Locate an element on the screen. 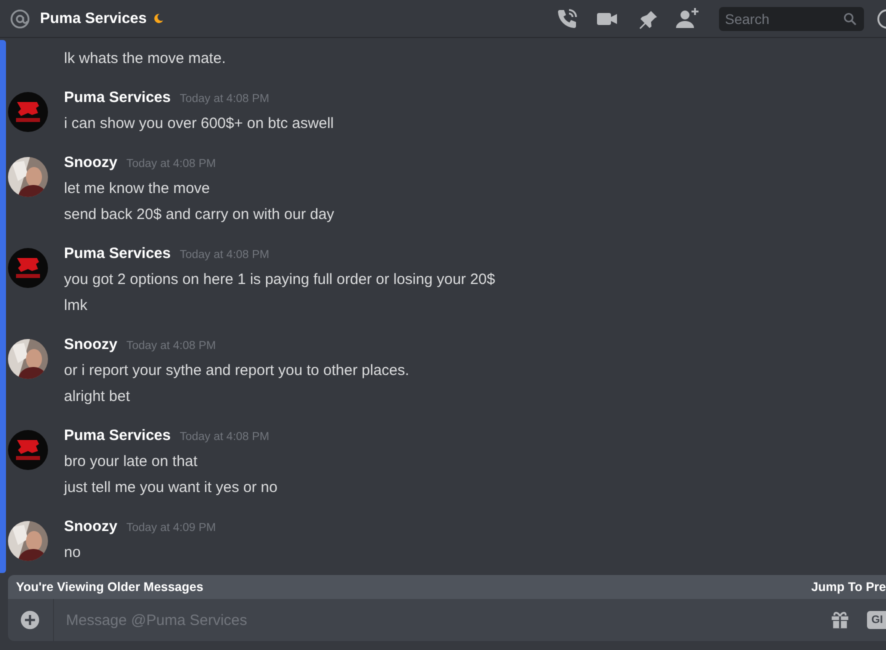 This screenshot has width=886, height=650. channel-title: Puma Services is located at coordinates (93, 18).